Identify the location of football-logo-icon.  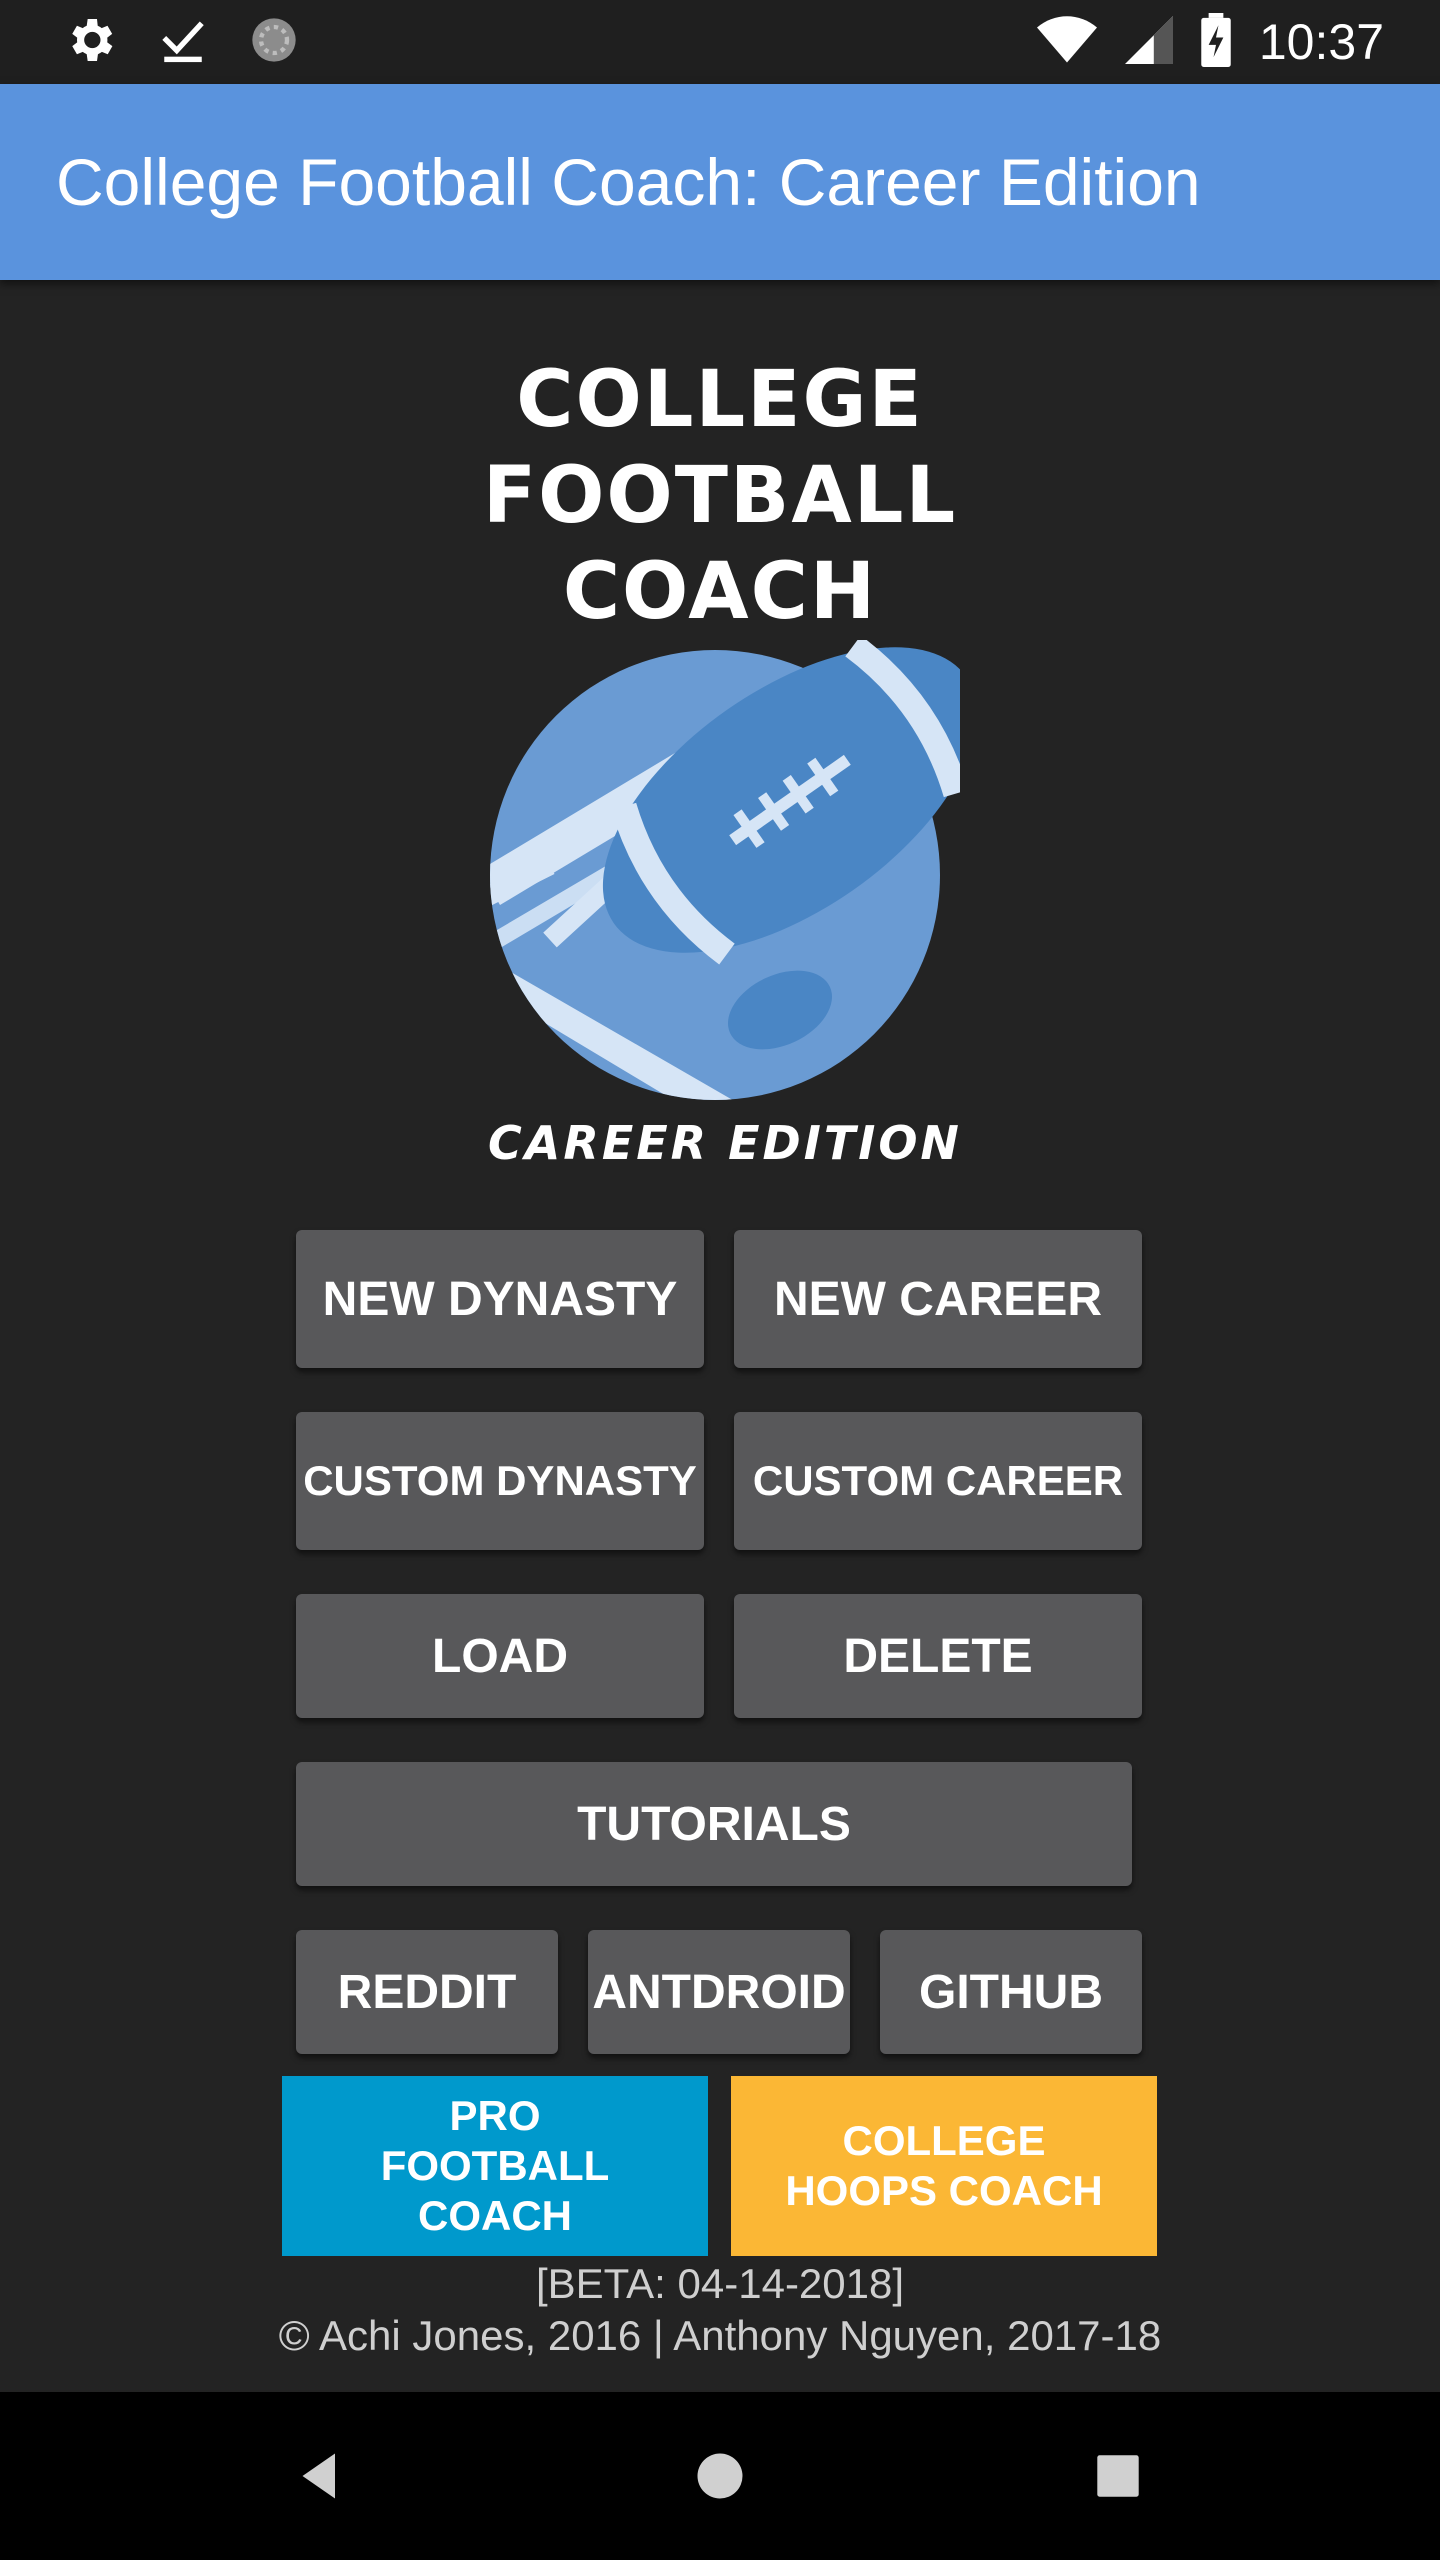
(725, 870).